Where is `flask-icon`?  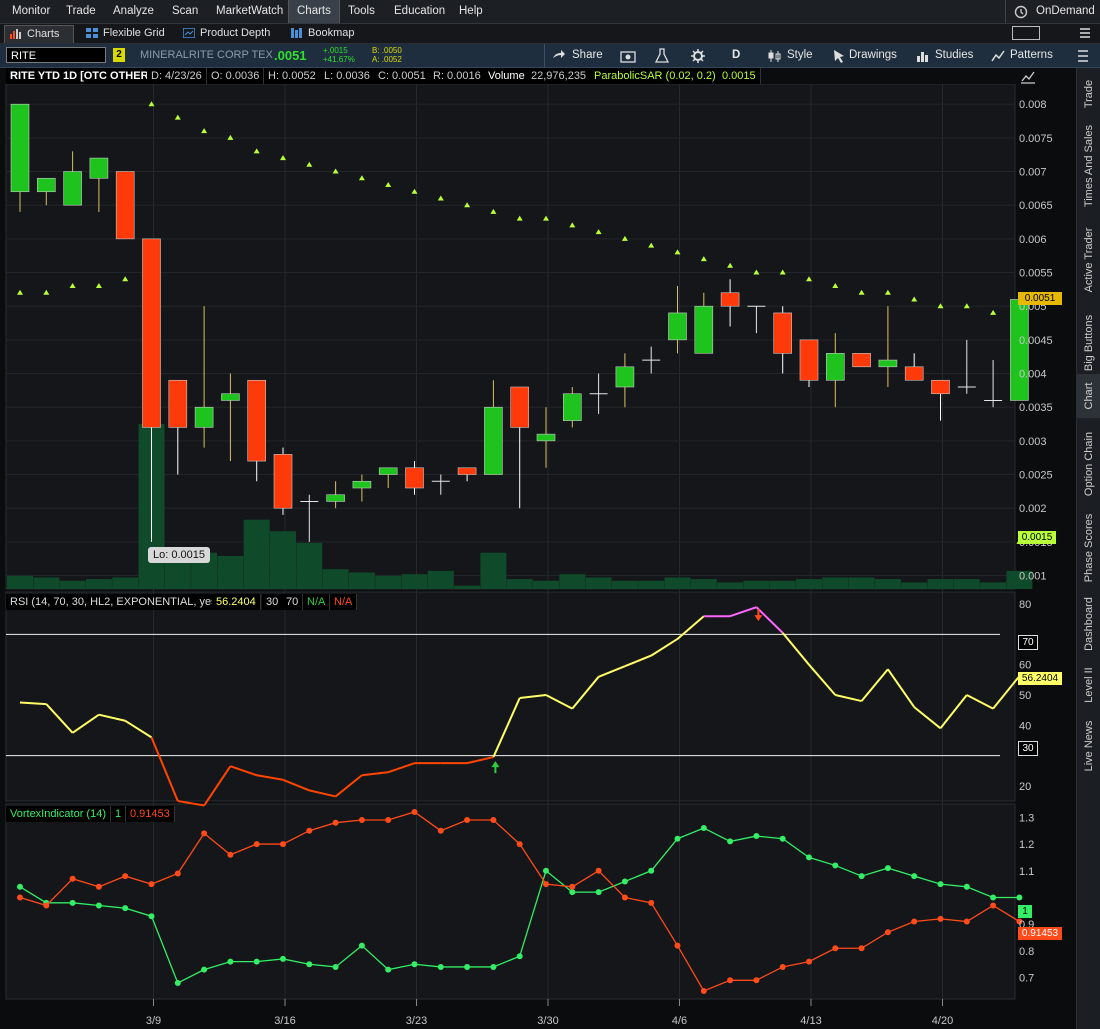
flask-icon is located at coordinates (662, 56).